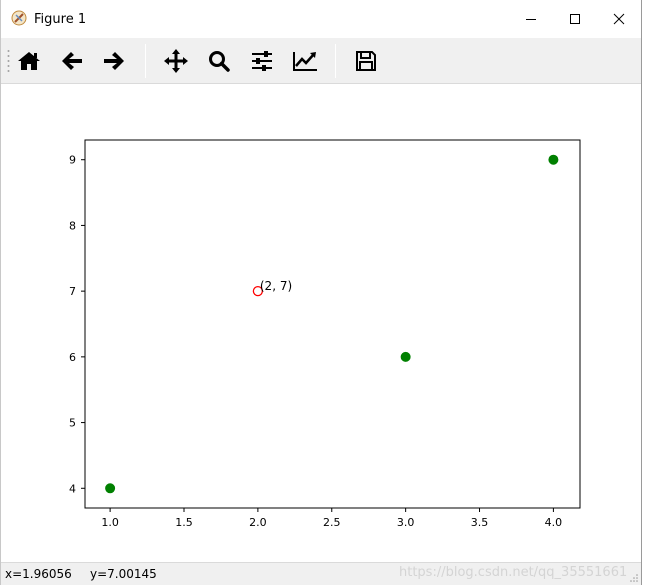 The width and height of the screenshot is (650, 585). What do you see at coordinates (72, 357) in the screenshot?
I see `y-tick-label: 6` at bounding box center [72, 357].